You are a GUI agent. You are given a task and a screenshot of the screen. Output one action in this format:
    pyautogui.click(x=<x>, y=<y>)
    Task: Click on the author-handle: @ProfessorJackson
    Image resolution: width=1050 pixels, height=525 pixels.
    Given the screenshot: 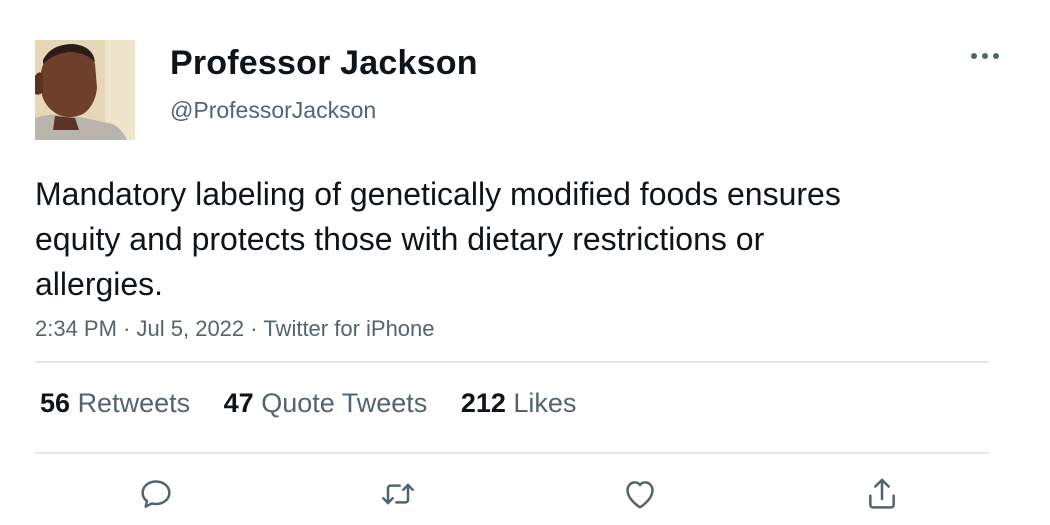 What is the action you would take?
    pyautogui.click(x=273, y=110)
    